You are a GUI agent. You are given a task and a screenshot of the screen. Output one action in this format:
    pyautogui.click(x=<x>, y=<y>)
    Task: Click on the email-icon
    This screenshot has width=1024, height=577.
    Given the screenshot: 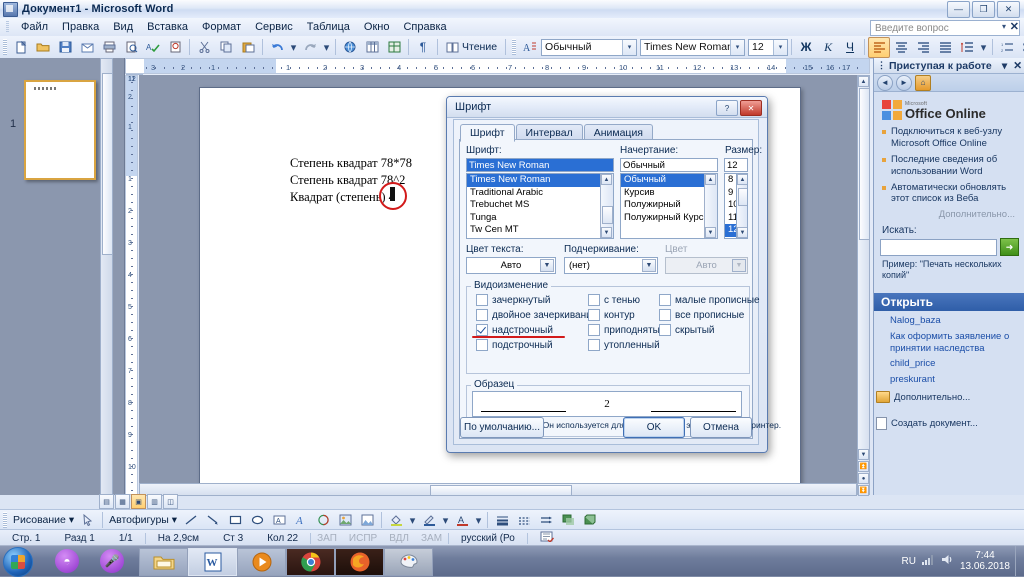 What is the action you would take?
    pyautogui.click(x=87, y=47)
    